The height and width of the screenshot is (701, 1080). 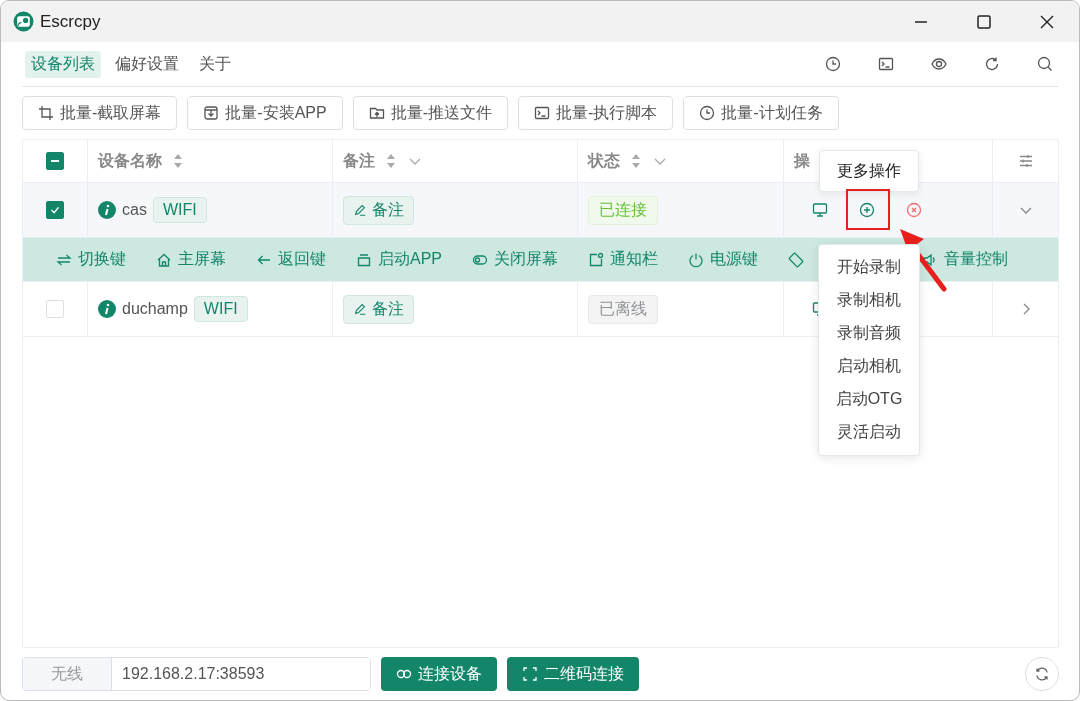 I want to click on nav-tab: 偏好设置, so click(x=147, y=64).